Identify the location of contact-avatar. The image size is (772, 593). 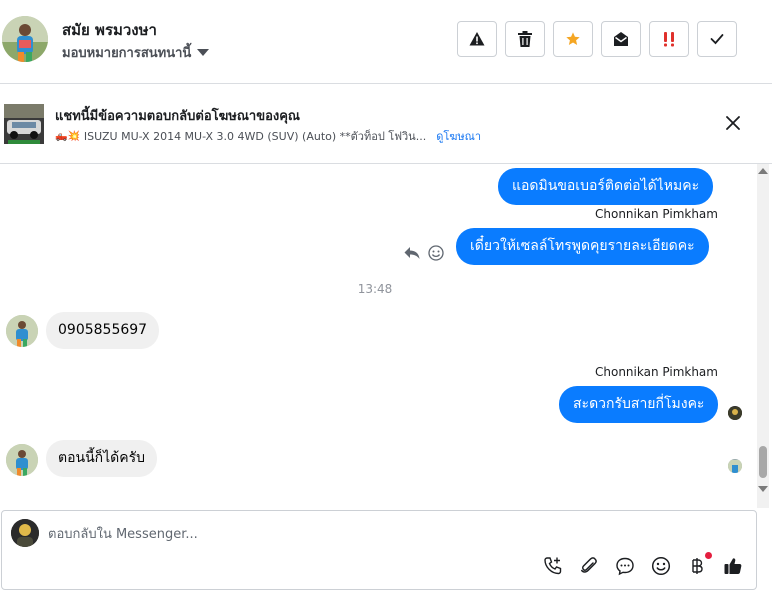
(25, 39).